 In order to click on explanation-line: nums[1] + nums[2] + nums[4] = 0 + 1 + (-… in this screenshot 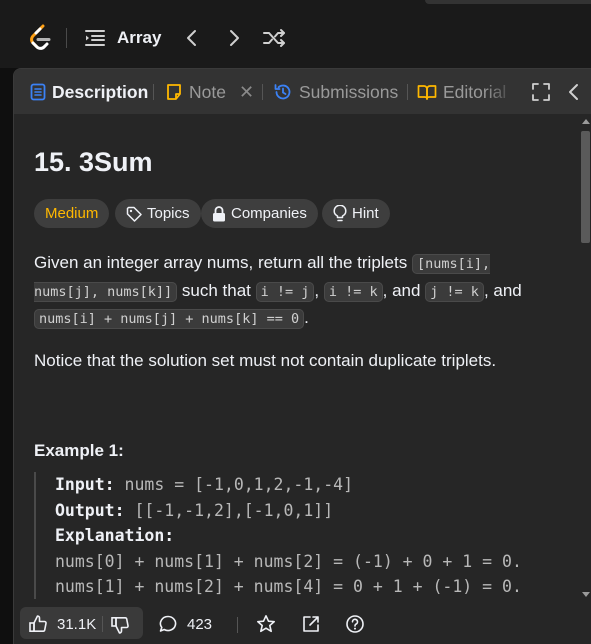, I will do `click(288, 586)`.